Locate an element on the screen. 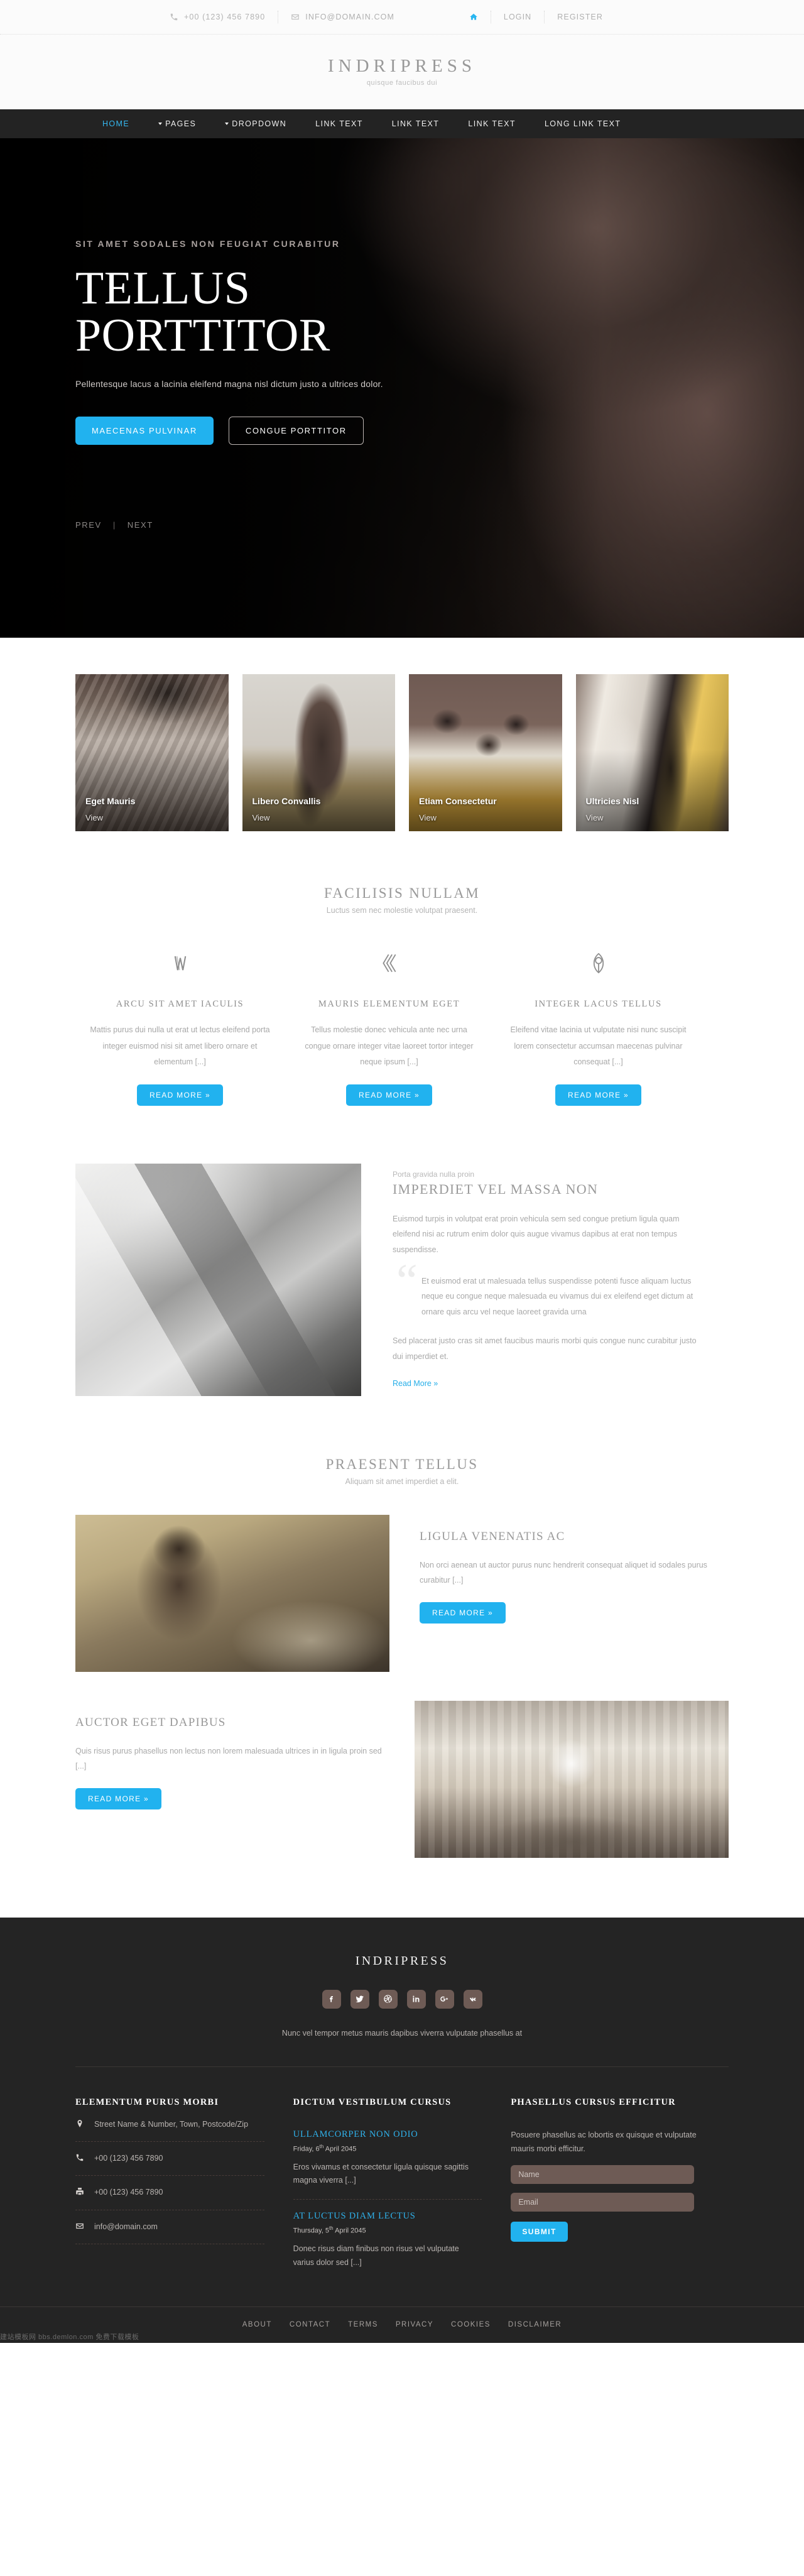  media-image is located at coordinates (218, 1279).